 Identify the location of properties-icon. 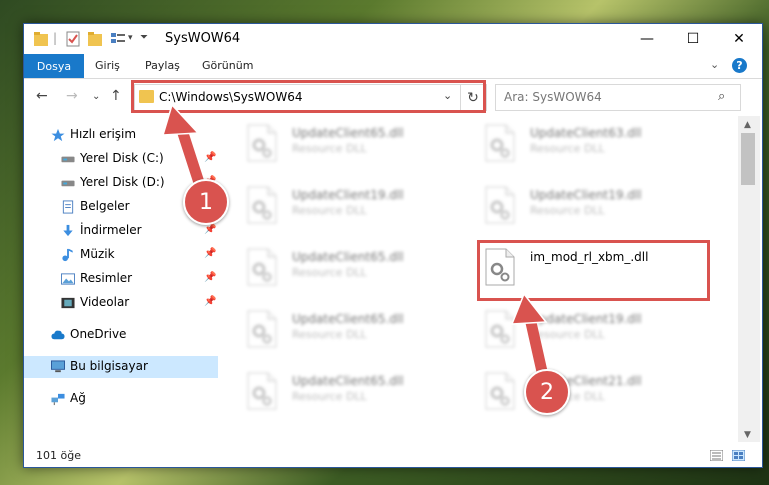
(73, 39).